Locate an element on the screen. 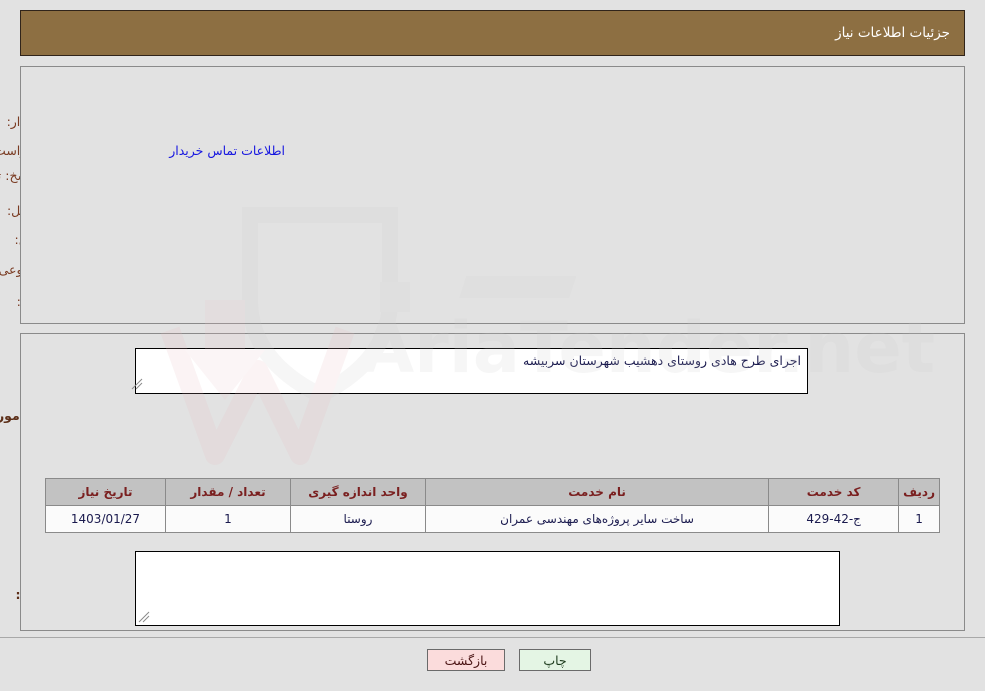  cell-need-date: 1403/01/27 is located at coordinates (105, 519).